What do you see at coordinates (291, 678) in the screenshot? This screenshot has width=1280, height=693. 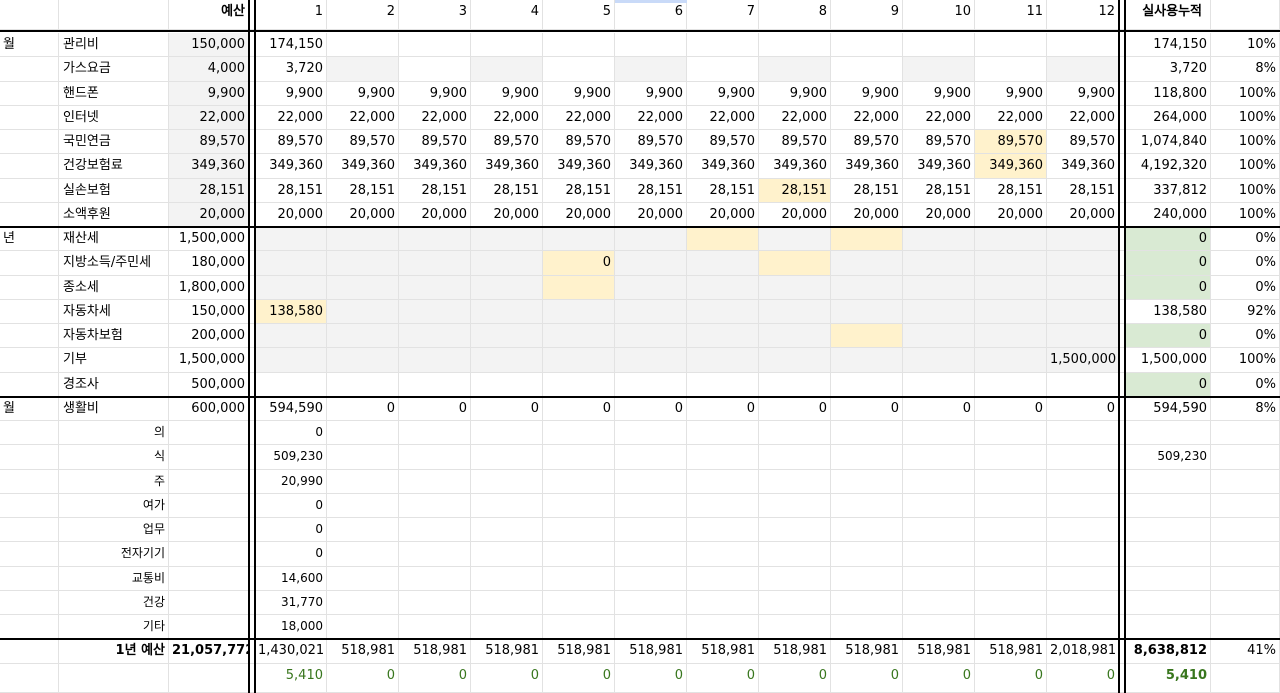 I see `diff-month-1: 5,410` at bounding box center [291, 678].